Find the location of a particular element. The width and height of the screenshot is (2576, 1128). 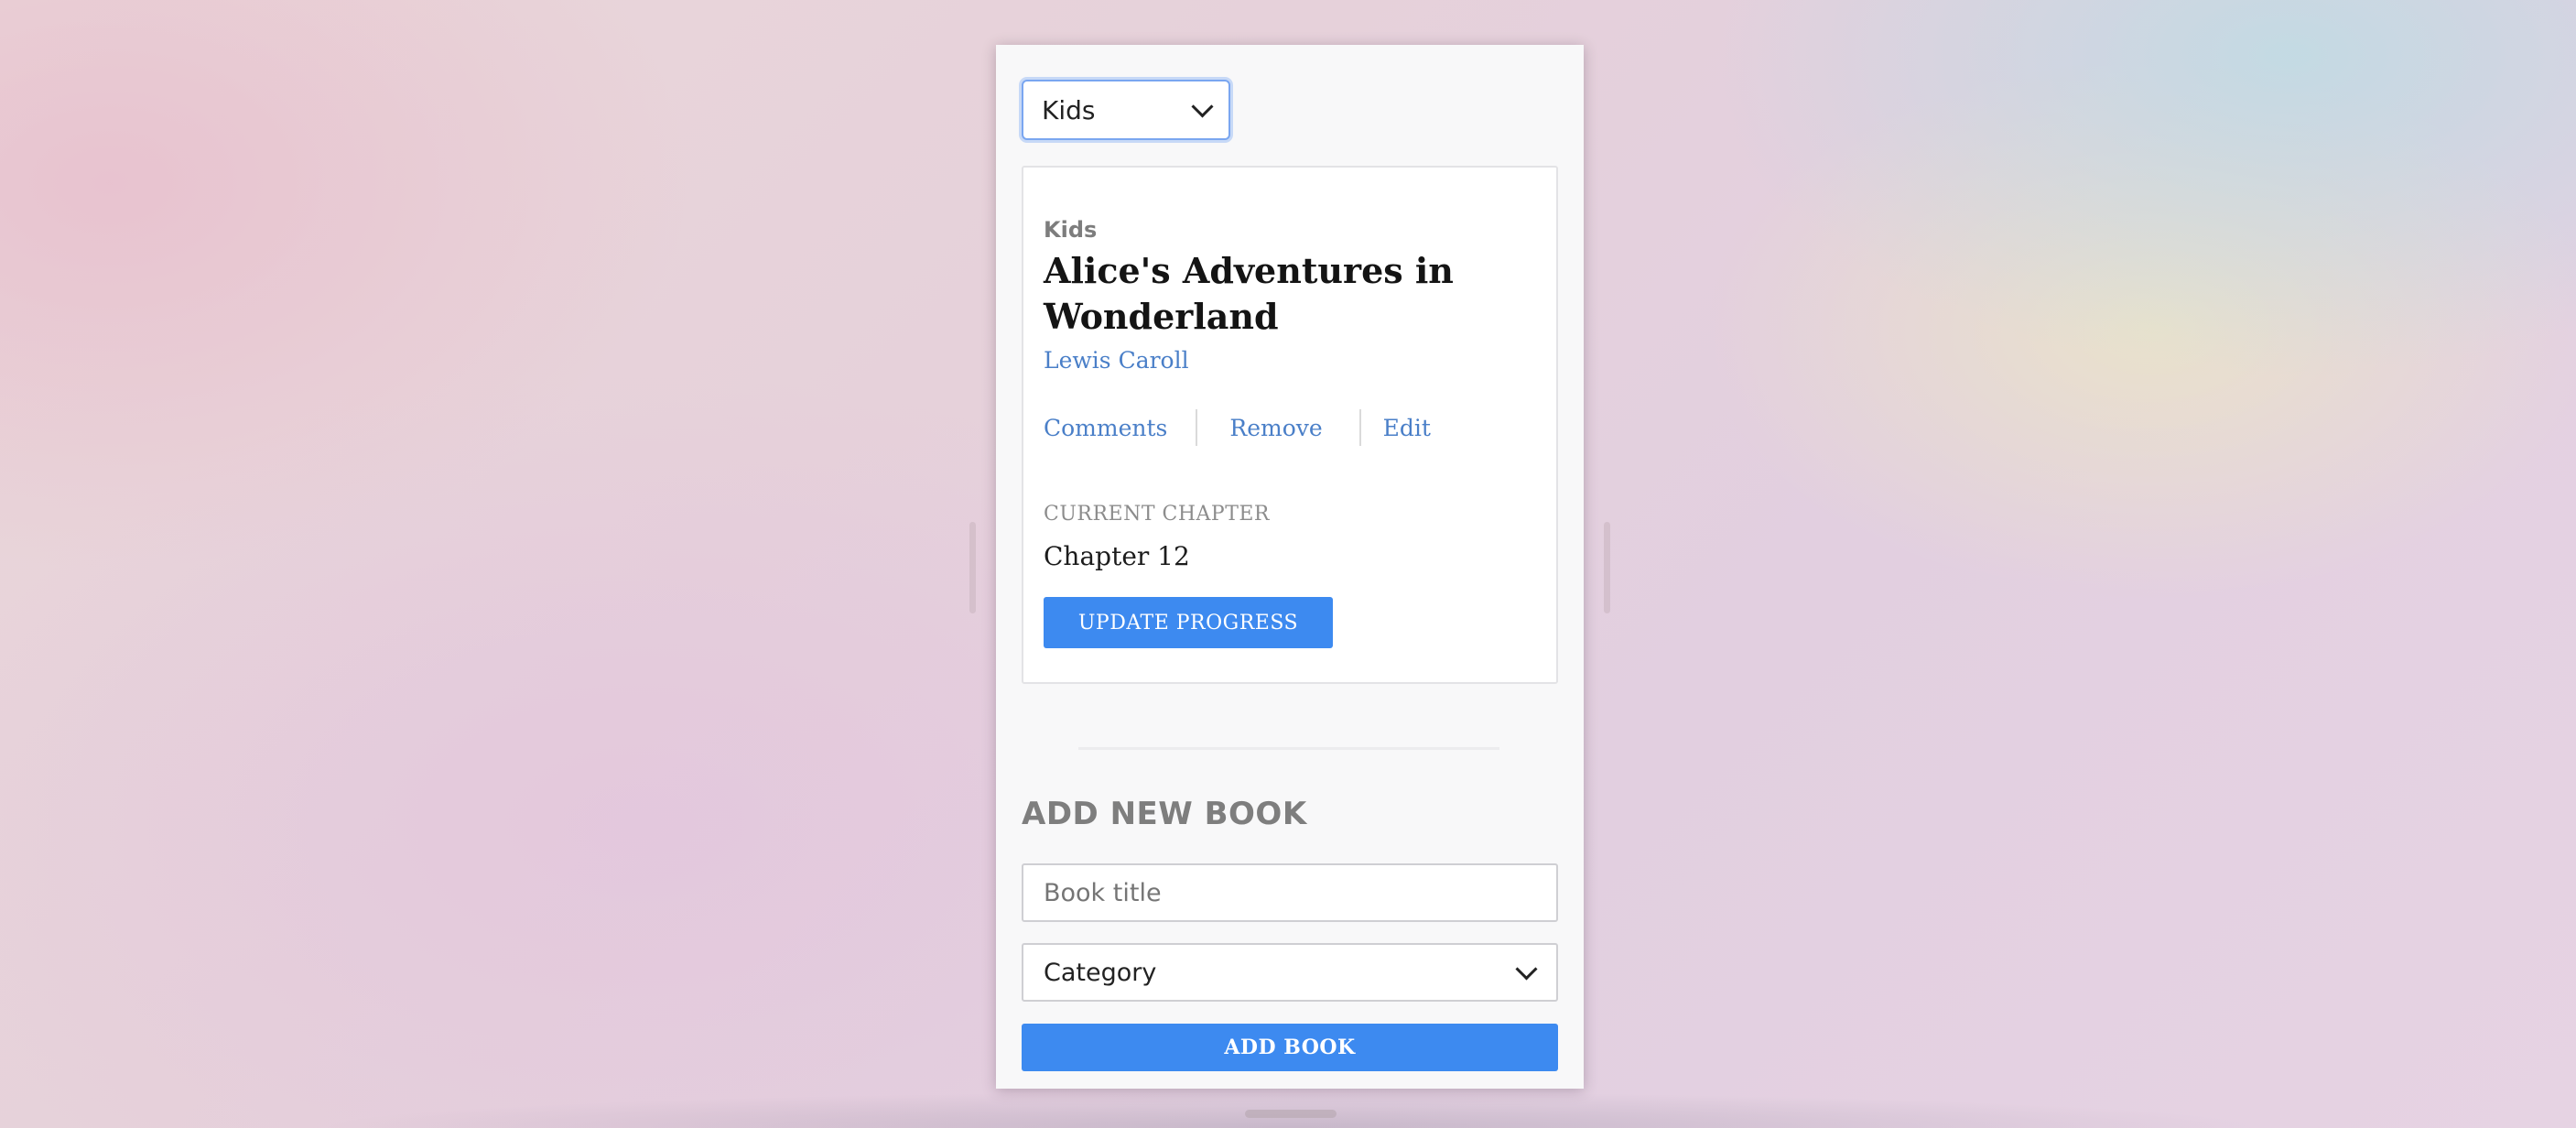

add-book-heading: ADD NEW BOOK is located at coordinates (1164, 814).